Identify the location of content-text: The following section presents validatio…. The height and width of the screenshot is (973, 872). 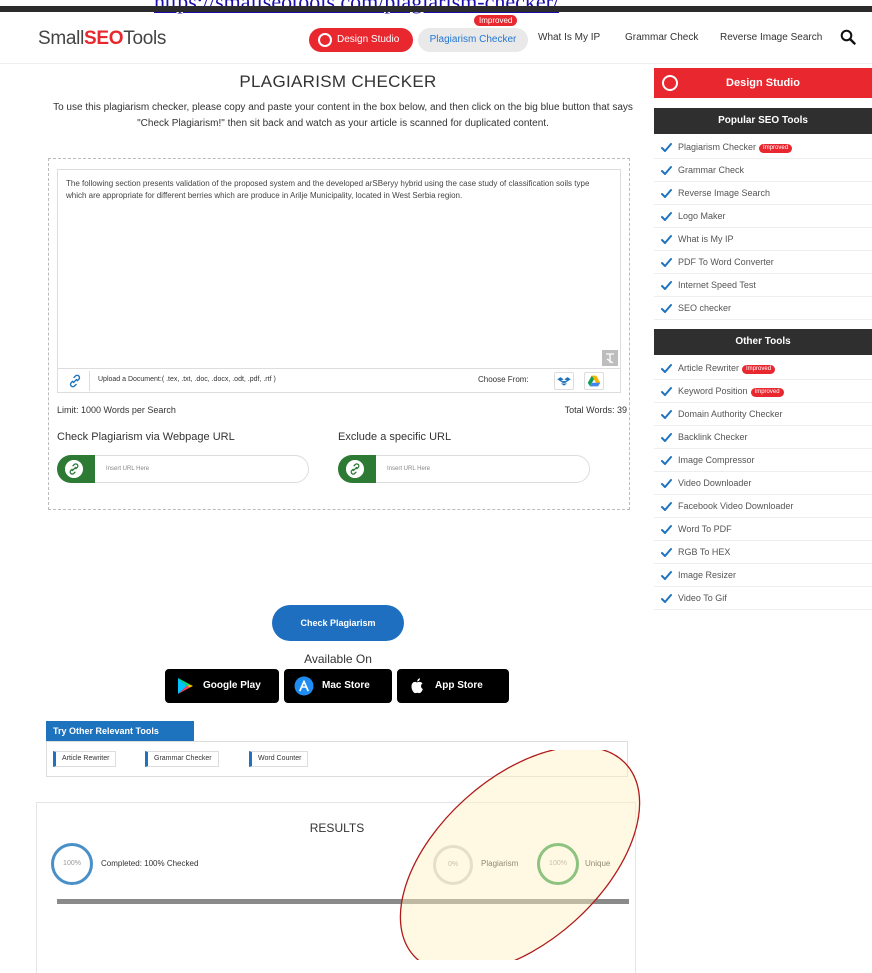
(328, 189).